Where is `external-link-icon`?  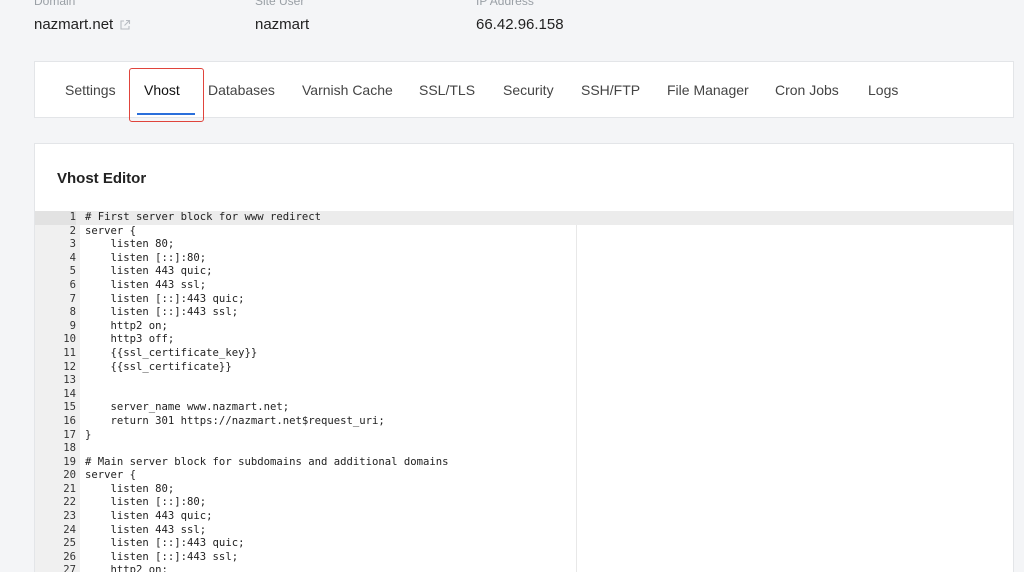
external-link-icon is located at coordinates (125, 25).